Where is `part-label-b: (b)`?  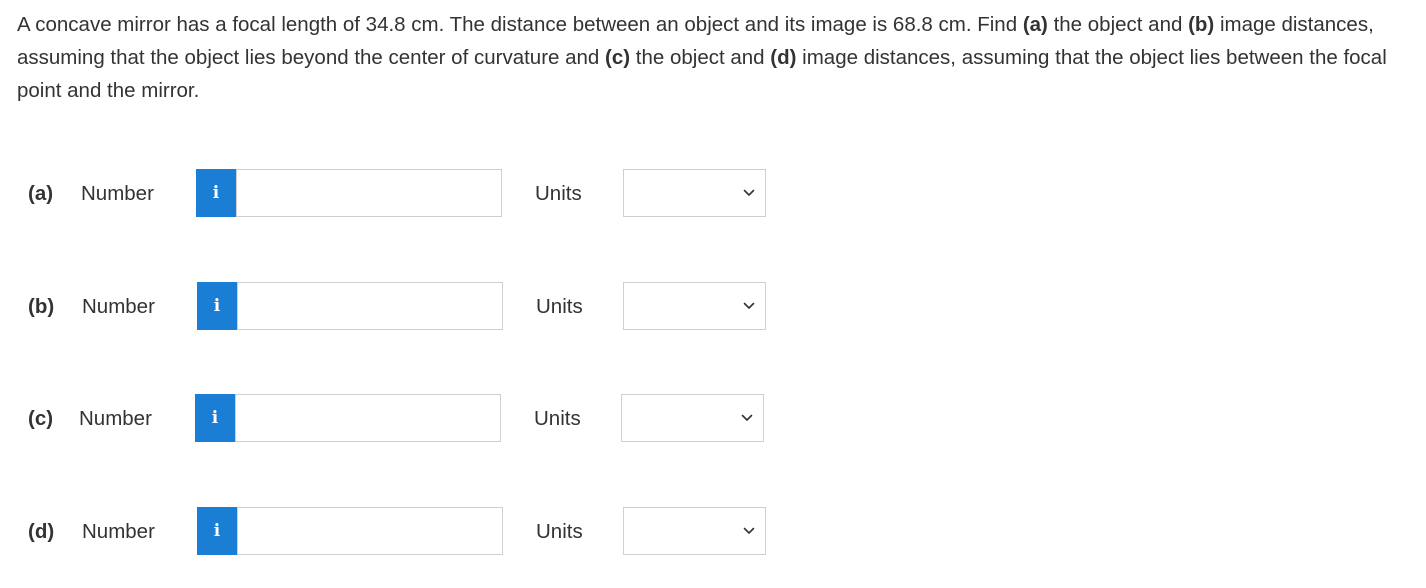 part-label-b: (b) is located at coordinates (41, 306).